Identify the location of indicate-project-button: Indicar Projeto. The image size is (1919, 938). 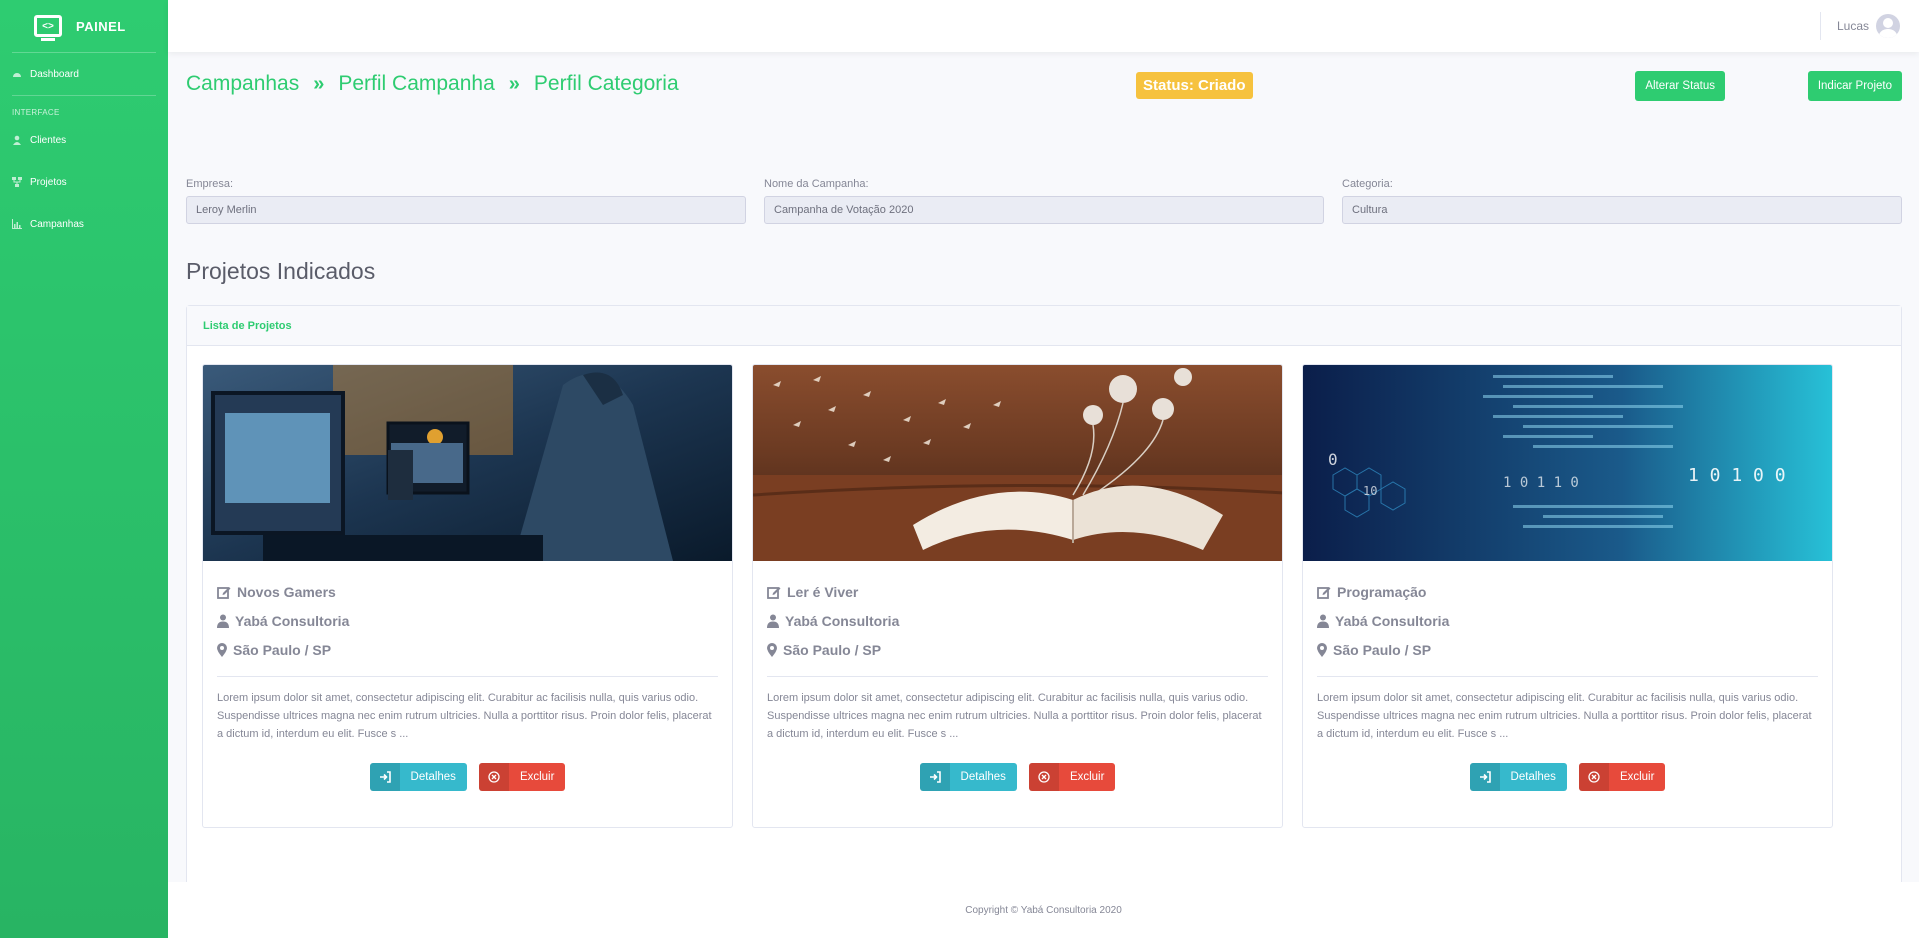
(1854, 86).